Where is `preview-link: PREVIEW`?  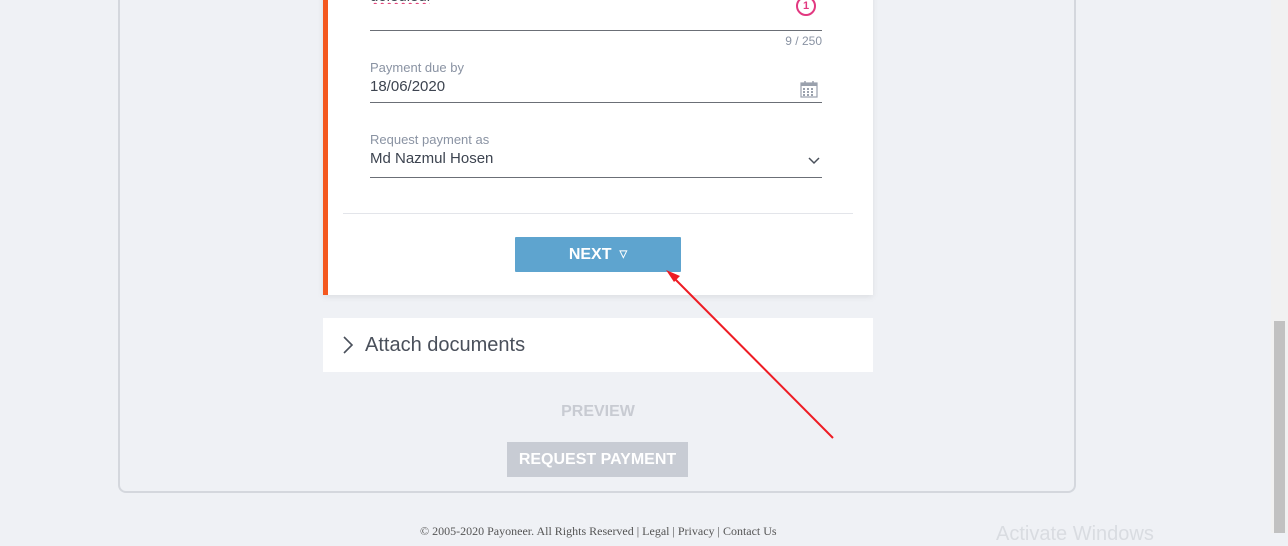
preview-link: PREVIEW is located at coordinates (598, 412).